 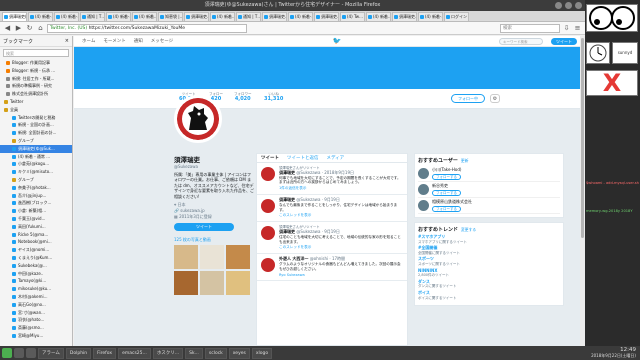 What do you see at coordinates (612, 83) in the screenshot?
I see `xlogo-window: X` at bounding box center [612, 83].